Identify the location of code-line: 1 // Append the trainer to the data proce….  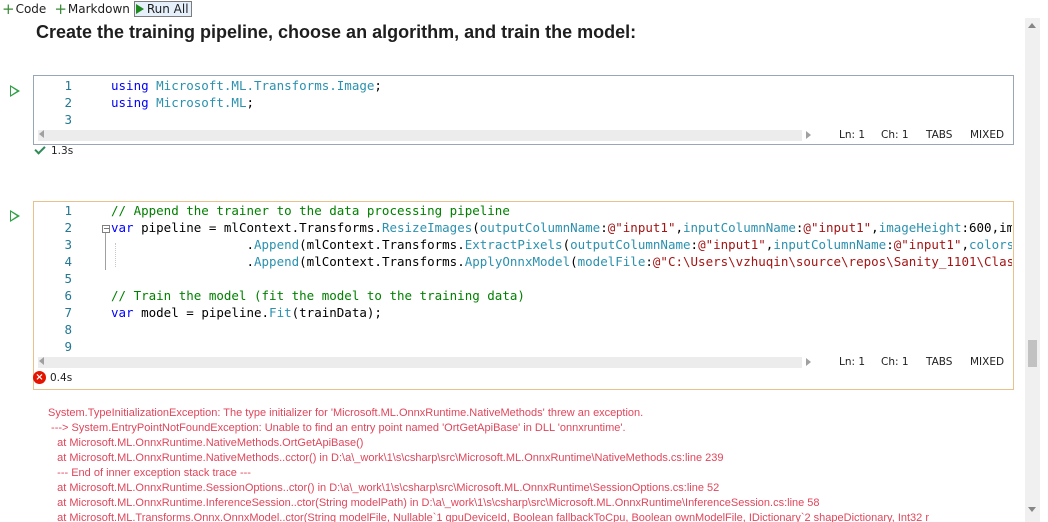
(523, 210).